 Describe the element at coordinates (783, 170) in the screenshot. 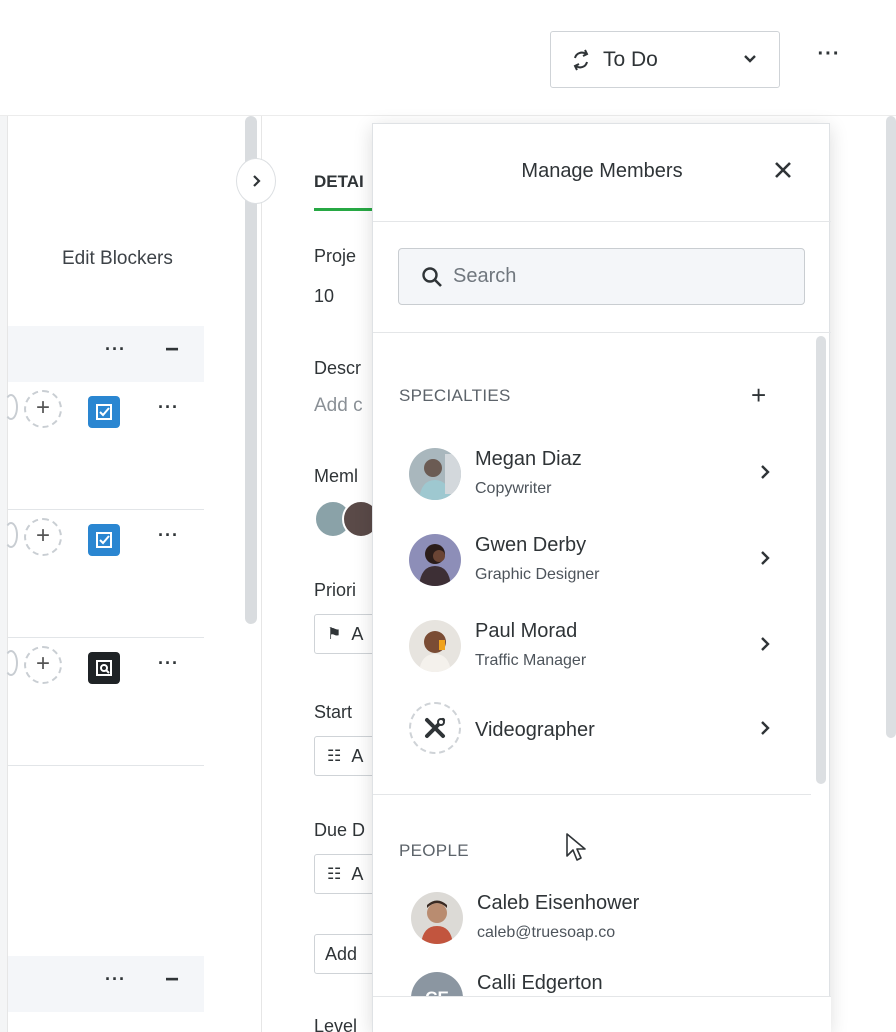

I see `close-icon` at that location.